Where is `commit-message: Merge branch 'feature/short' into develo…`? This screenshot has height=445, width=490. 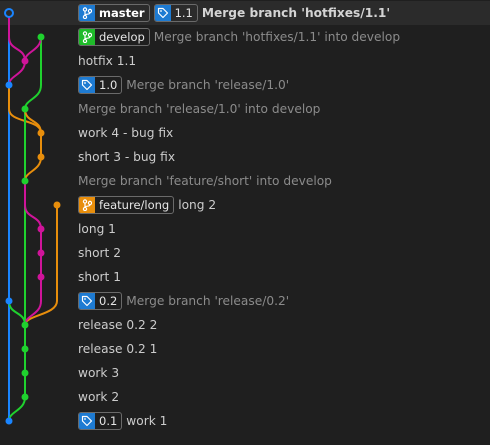
commit-message: Merge branch 'feature/short' into develo… is located at coordinates (205, 181).